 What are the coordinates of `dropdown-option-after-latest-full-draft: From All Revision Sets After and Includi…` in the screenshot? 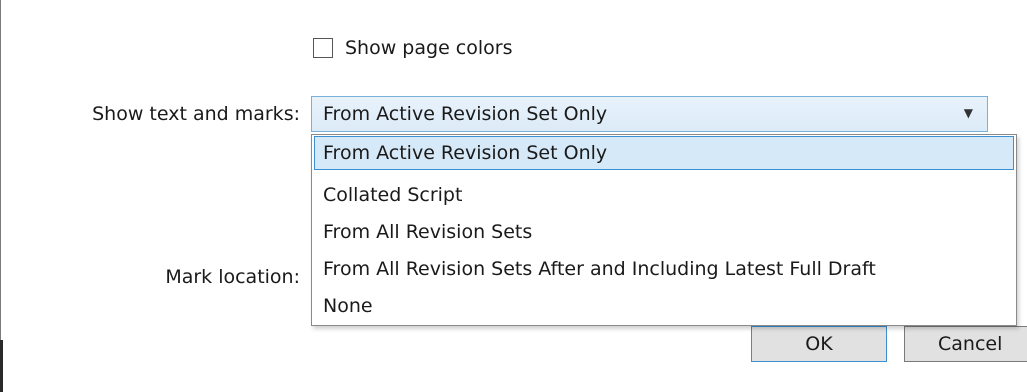 It's located at (664, 269).